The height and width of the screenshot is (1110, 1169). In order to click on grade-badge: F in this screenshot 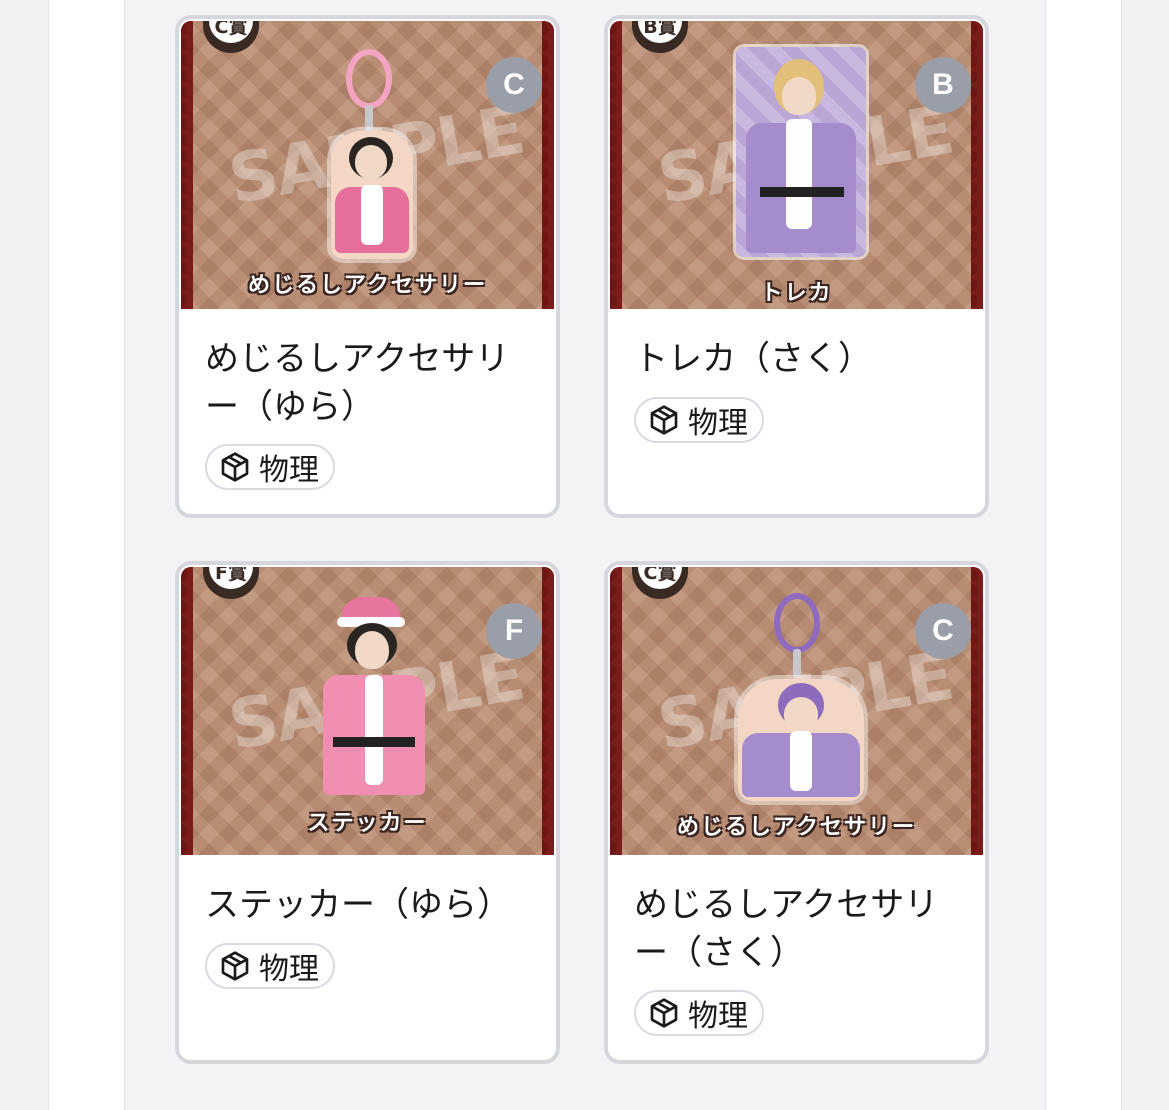, I will do `click(514, 631)`.